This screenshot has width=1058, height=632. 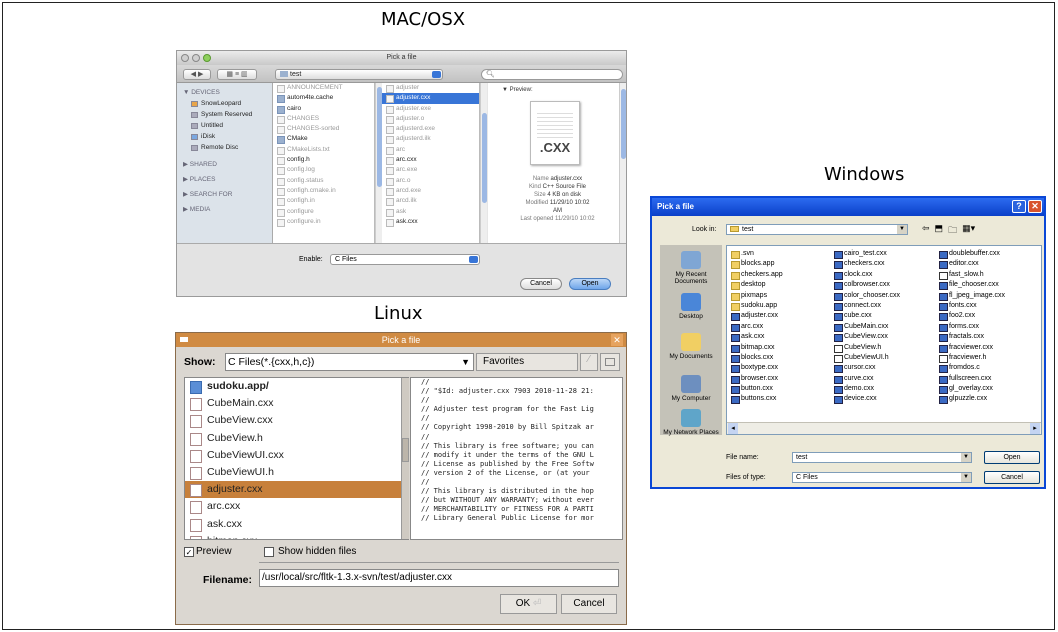 I want to click on view-mode-button: ▦ ≡ ▥, so click(x=237, y=74).